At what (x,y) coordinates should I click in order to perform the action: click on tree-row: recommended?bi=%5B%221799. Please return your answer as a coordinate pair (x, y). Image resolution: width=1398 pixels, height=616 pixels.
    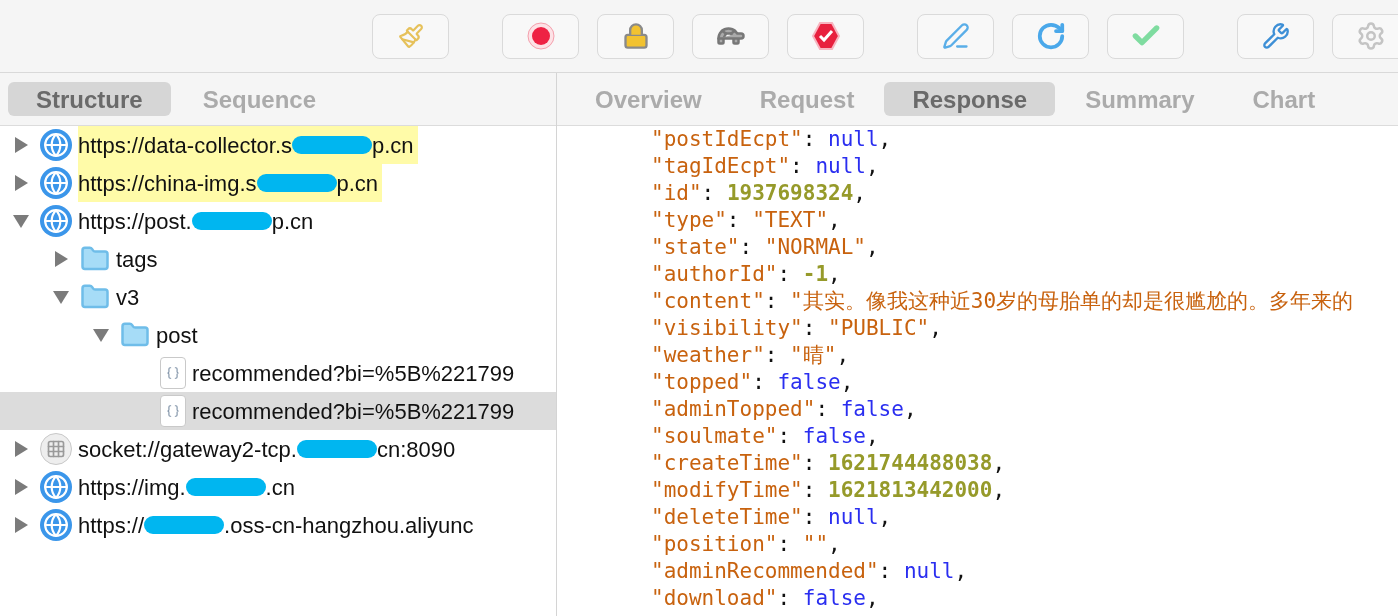
    Looking at the image, I should click on (278, 373).